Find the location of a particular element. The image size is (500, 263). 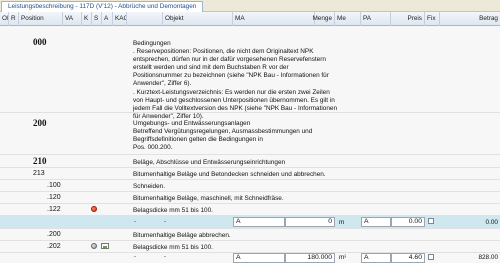

col-ok: OK is located at coordinates (4, 19).